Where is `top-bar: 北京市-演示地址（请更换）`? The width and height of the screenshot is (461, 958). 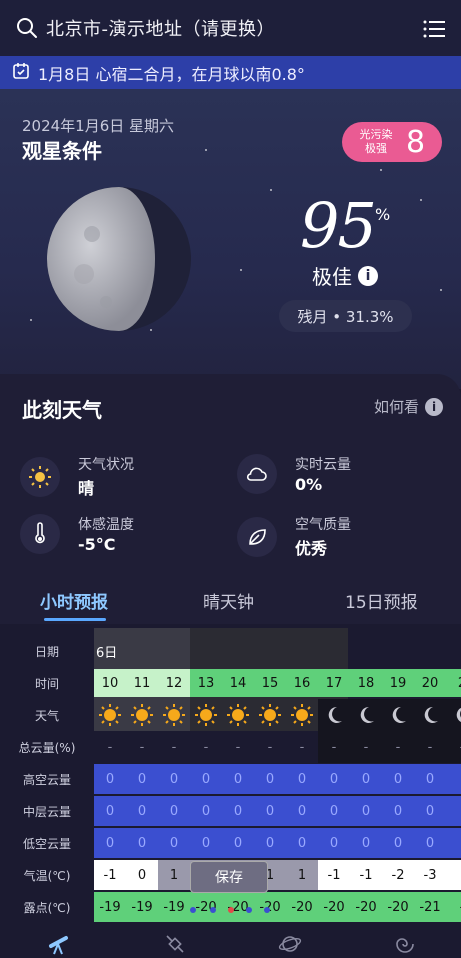 top-bar: 北京市-演示地址（请更换） is located at coordinates (230, 28).